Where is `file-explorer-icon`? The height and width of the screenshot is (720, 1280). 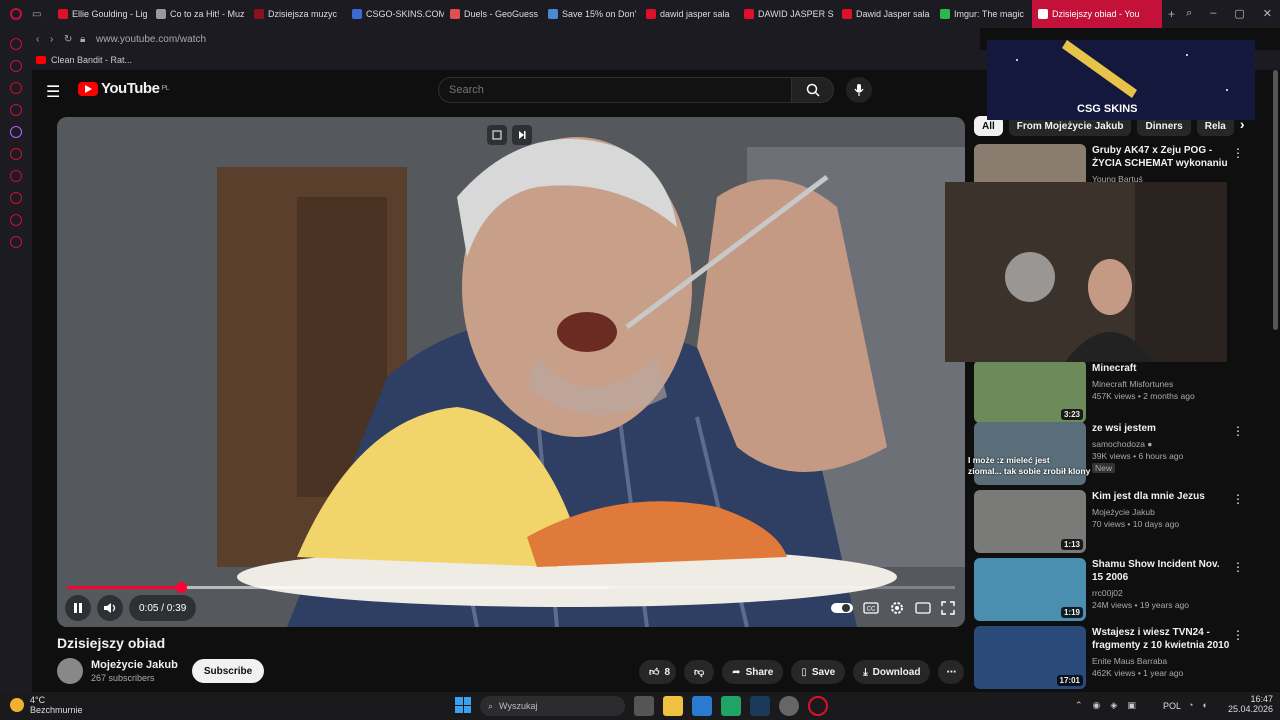 file-explorer-icon is located at coordinates (673, 706).